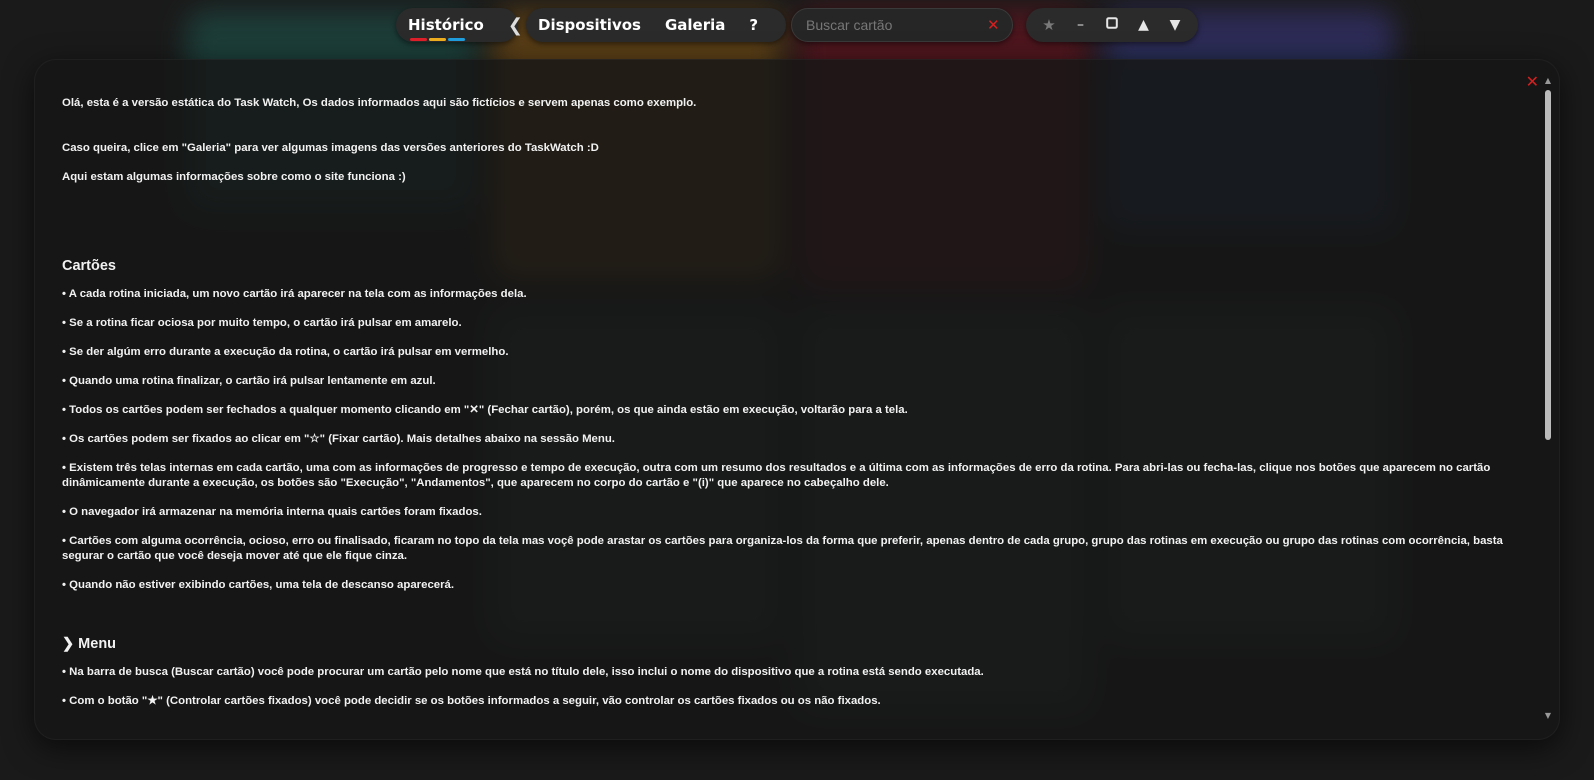 The image size is (1594, 780). What do you see at coordinates (1081, 25) in the screenshot?
I see `minimize-icon: –` at bounding box center [1081, 25].